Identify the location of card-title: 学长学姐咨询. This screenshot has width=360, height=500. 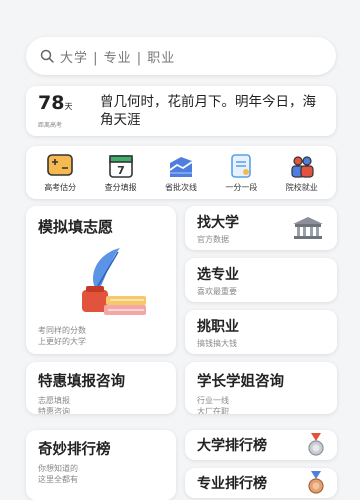
(240, 382).